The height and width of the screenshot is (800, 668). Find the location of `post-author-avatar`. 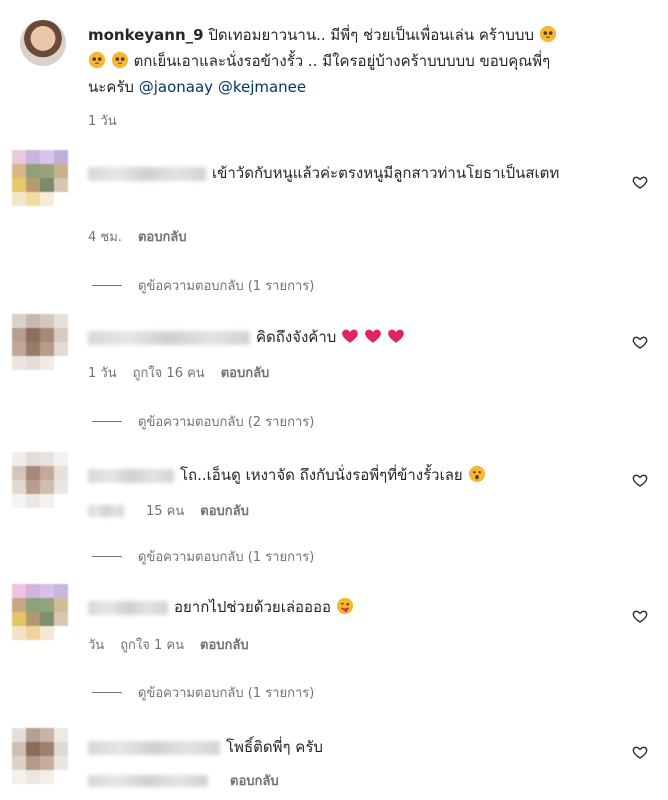

post-author-avatar is located at coordinates (43, 43).